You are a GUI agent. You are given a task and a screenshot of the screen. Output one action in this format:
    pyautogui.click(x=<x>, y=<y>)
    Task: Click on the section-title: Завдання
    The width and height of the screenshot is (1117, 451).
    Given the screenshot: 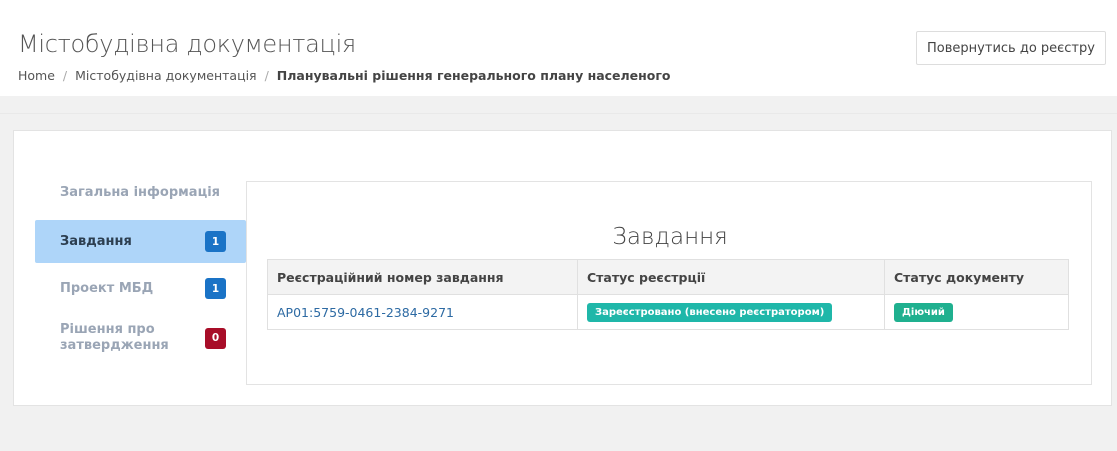 What is the action you would take?
    pyautogui.click(x=670, y=237)
    